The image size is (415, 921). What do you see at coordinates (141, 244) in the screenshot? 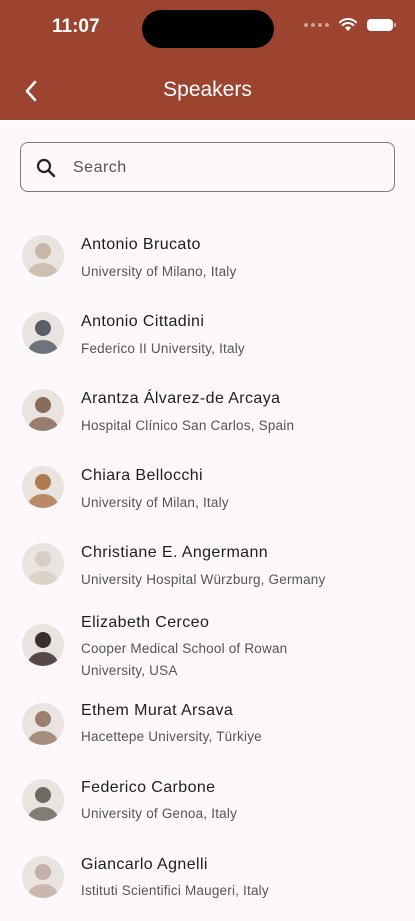
I see `speaker-name: Antonio Brucato` at bounding box center [141, 244].